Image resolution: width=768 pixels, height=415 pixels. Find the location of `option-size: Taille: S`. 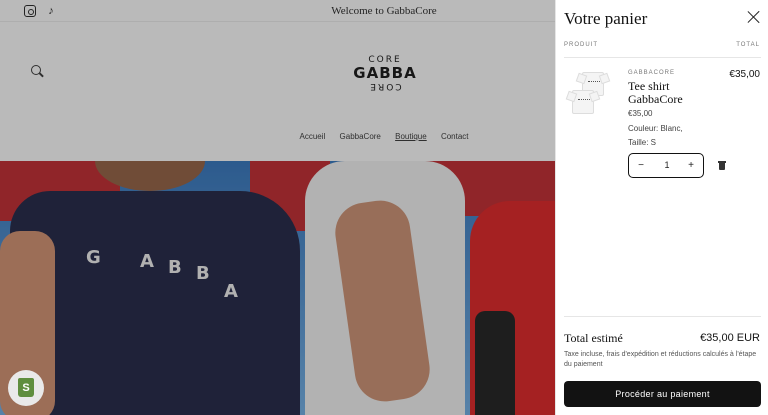

option-size: Taille: S is located at coordinates (642, 142).